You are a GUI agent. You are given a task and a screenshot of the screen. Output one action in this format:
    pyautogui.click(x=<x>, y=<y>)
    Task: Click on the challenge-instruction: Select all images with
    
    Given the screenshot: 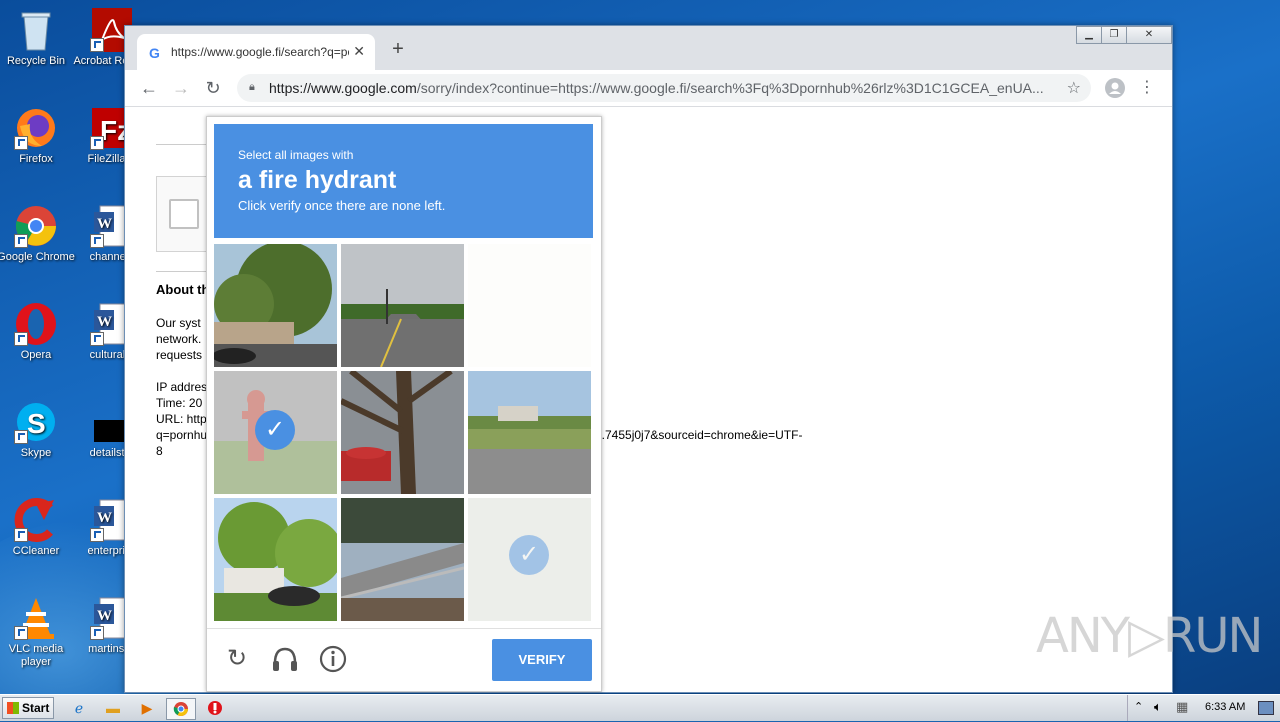 What is the action you would take?
    pyautogui.click(x=296, y=155)
    